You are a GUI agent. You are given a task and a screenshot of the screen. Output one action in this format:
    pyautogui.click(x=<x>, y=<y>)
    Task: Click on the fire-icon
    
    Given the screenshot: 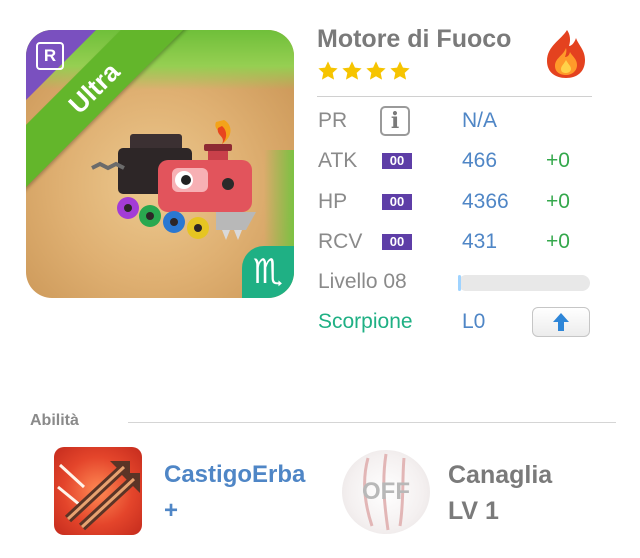 What is the action you would take?
    pyautogui.click(x=566, y=54)
    